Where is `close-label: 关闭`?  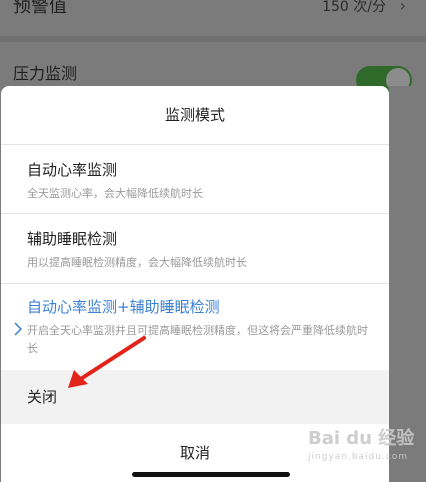
close-label: 关闭 is located at coordinates (42, 397).